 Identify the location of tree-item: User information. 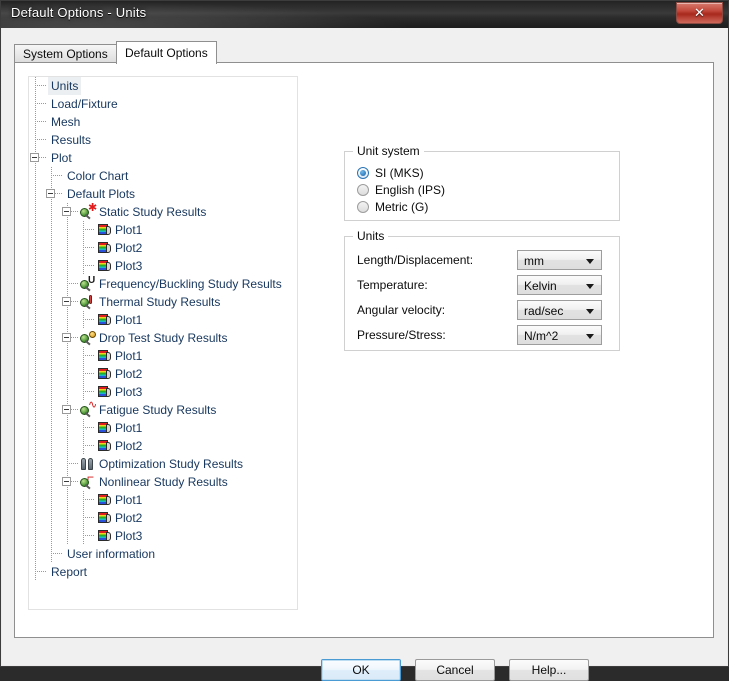
(163, 554).